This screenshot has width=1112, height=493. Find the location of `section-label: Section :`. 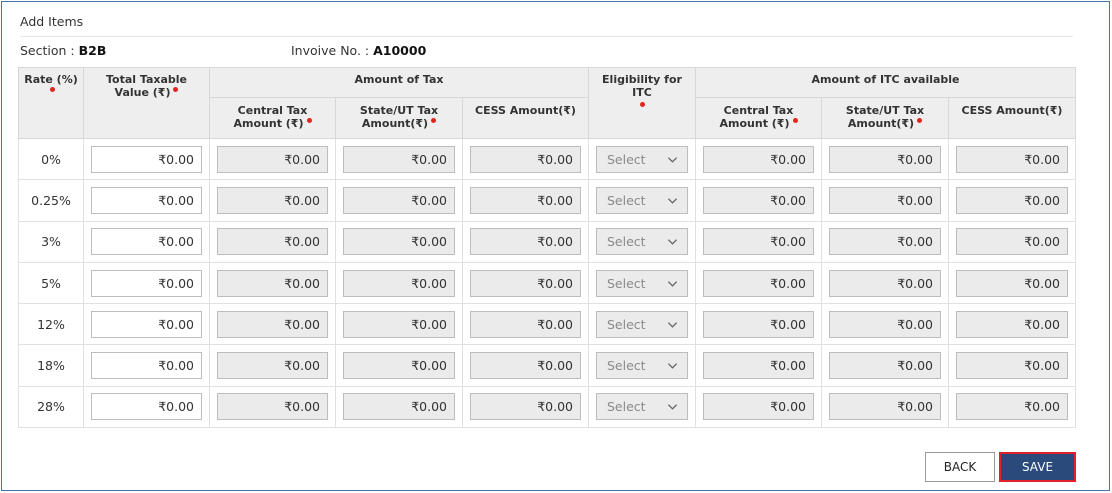

section-label: Section : is located at coordinates (49, 50).